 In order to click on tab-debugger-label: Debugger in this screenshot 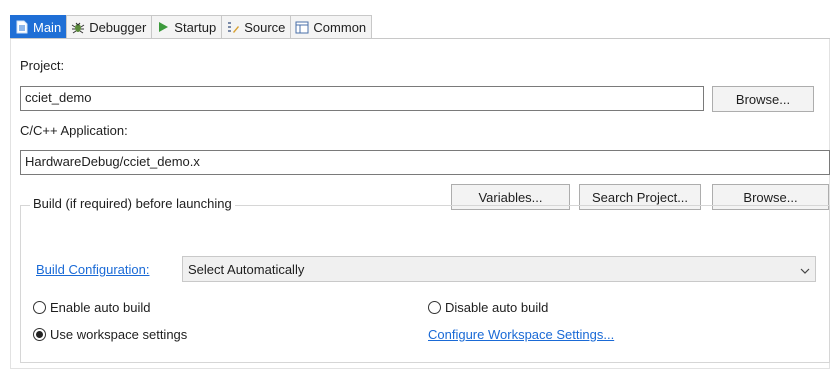, I will do `click(118, 27)`.